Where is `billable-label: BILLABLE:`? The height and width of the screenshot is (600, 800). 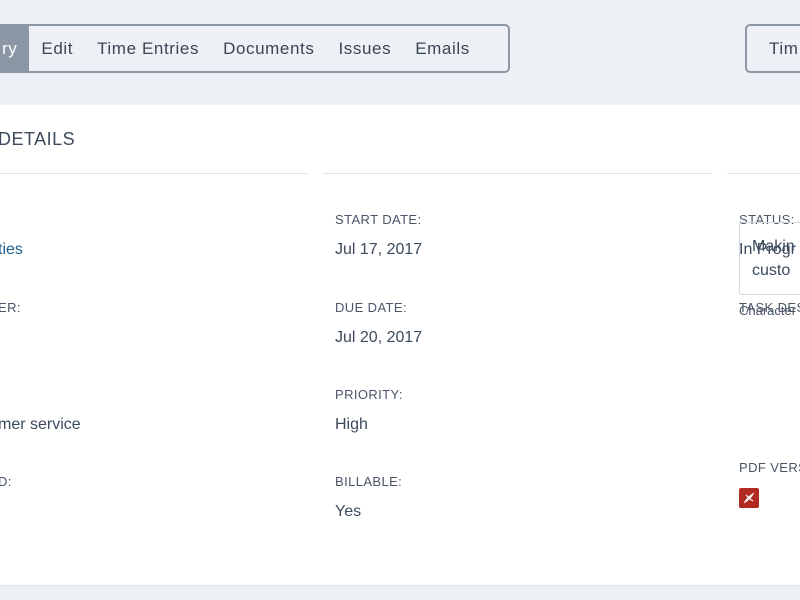 billable-label: BILLABLE: is located at coordinates (369, 481).